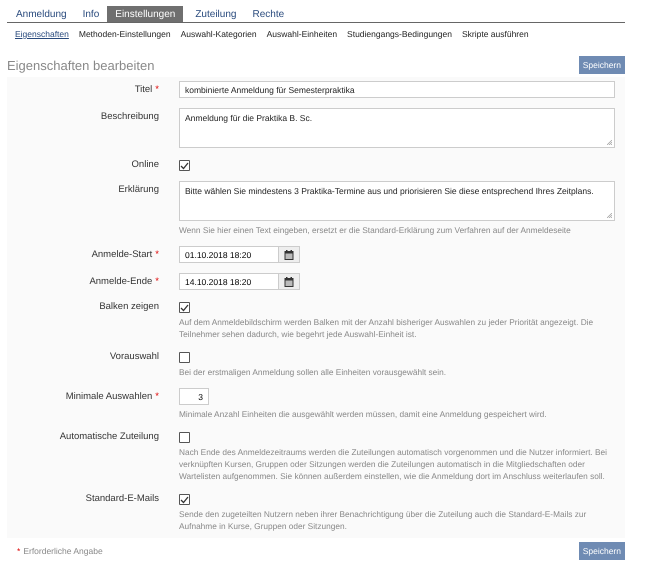  Describe the element at coordinates (268, 14) in the screenshot. I see `tab: Rechte` at that location.